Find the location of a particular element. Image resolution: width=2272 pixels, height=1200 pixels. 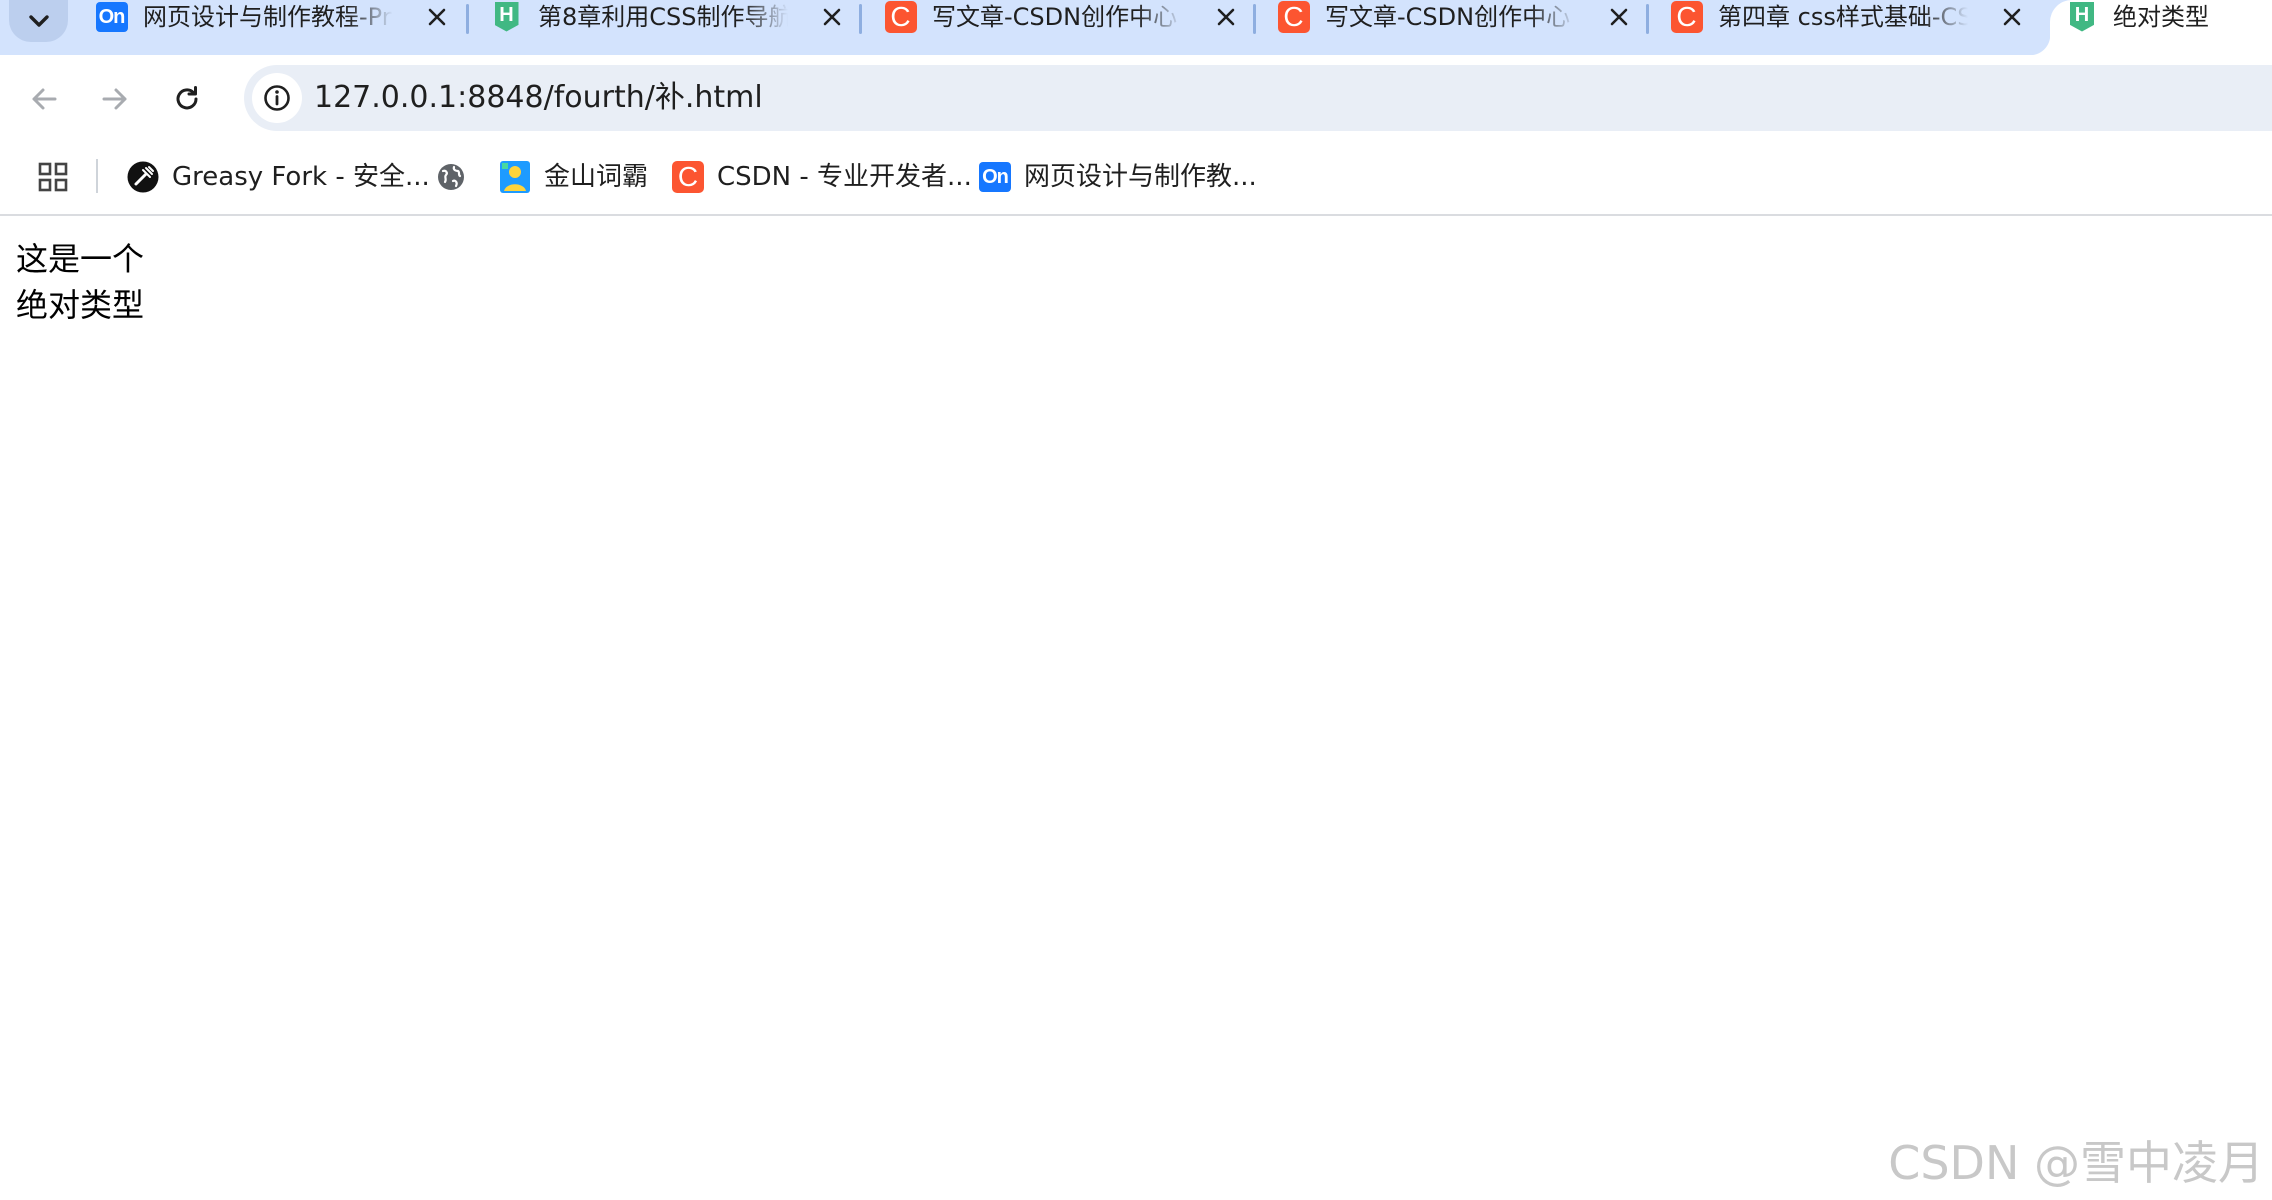

tab-search-button is located at coordinates (38, 21).